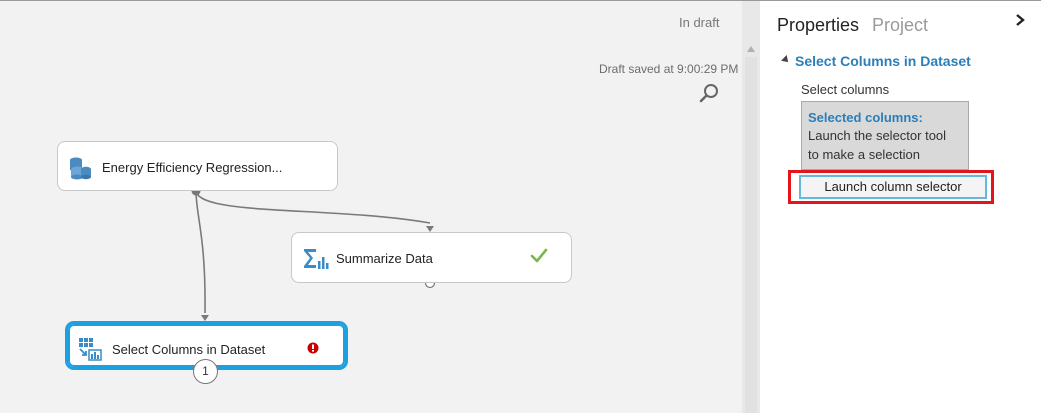 Image resolution: width=1041 pixels, height=413 pixels. What do you see at coordinates (313, 348) in the screenshot?
I see `error-icon` at bounding box center [313, 348].